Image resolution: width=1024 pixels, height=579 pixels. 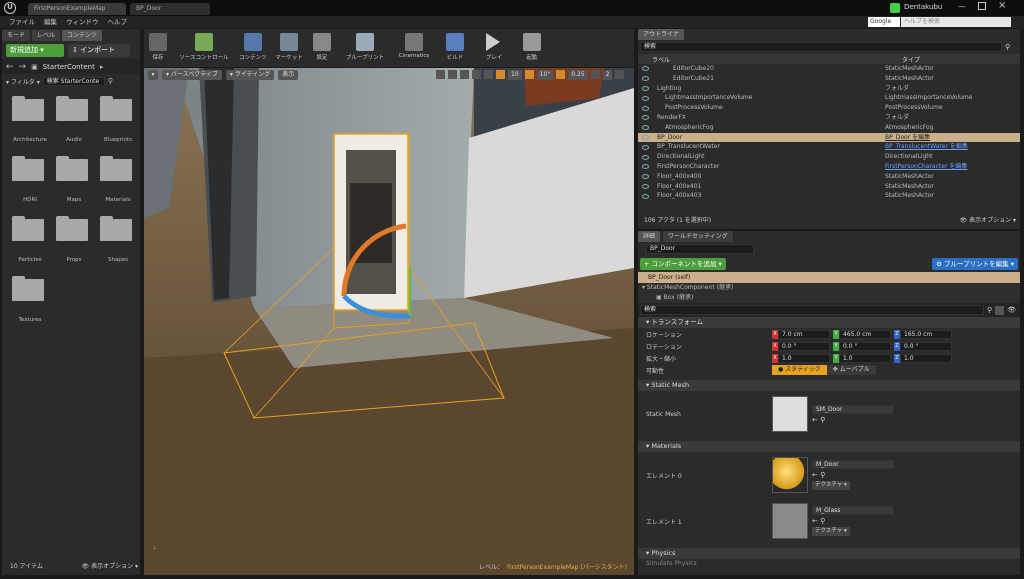 I want to click on grid-view-icon, so click(x=1000, y=310).